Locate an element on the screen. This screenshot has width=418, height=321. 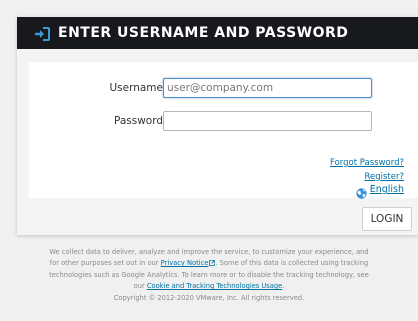
register-link: Register? is located at coordinates (384, 177).